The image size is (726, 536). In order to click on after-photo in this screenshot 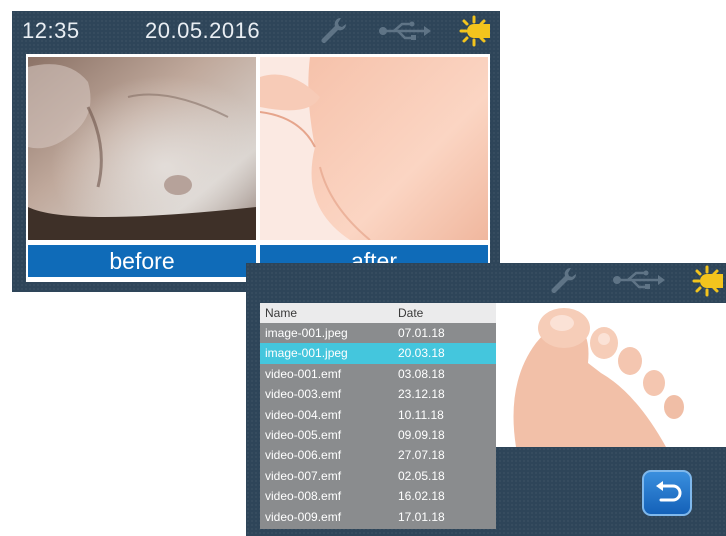, I will do `click(374, 148)`.